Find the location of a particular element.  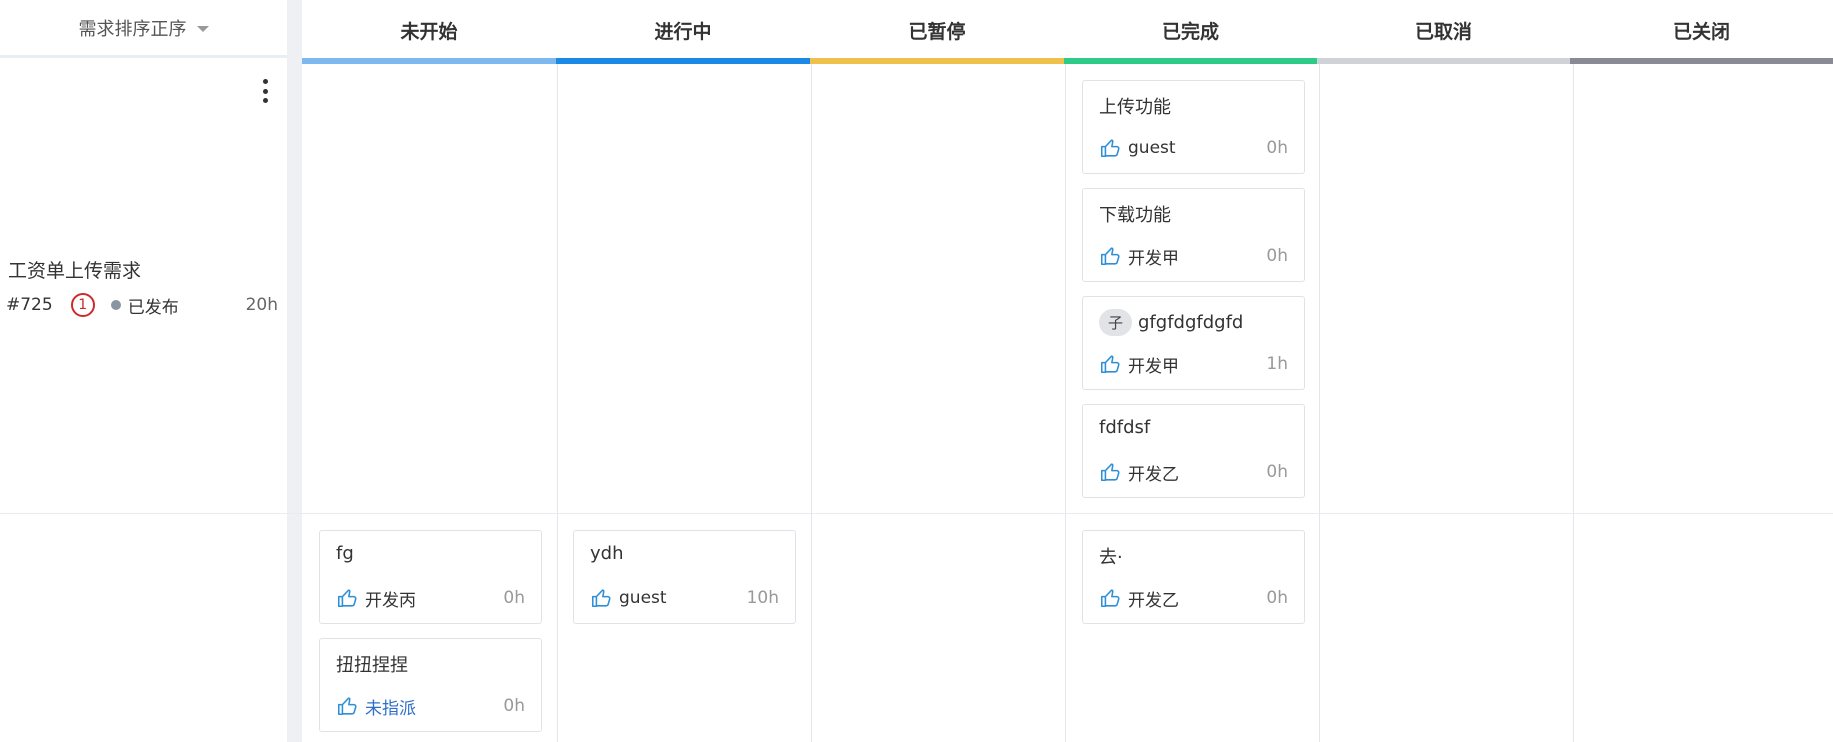

caret-down-icon is located at coordinates (202, 28).